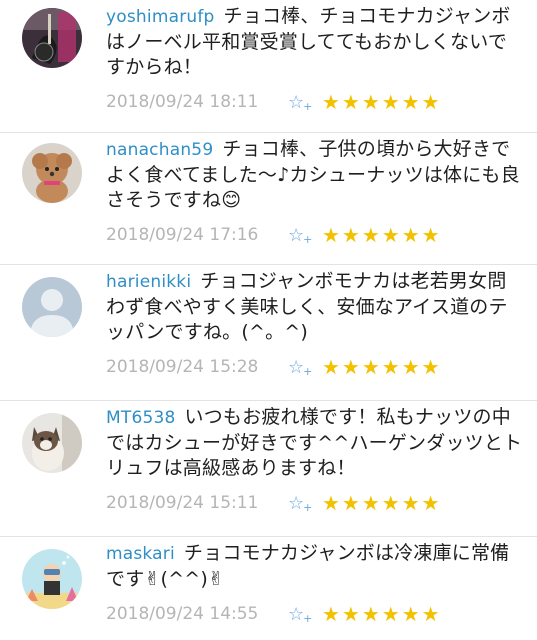 The image size is (537, 640). I want to click on cat-photo-icon, so click(52, 443).